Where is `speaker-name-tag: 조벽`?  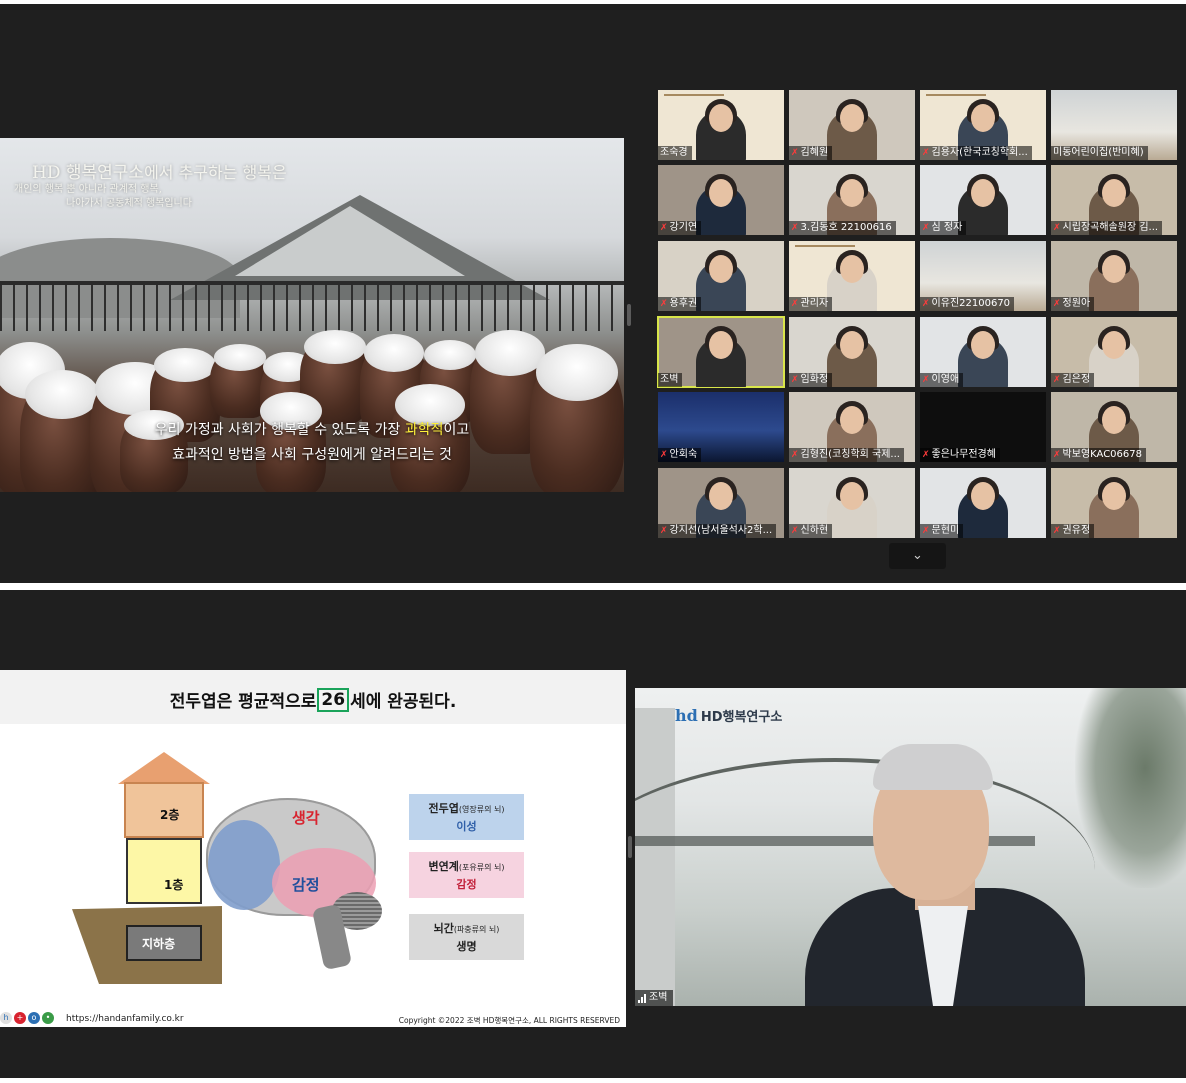 speaker-name-tag: 조벽 is located at coordinates (654, 998).